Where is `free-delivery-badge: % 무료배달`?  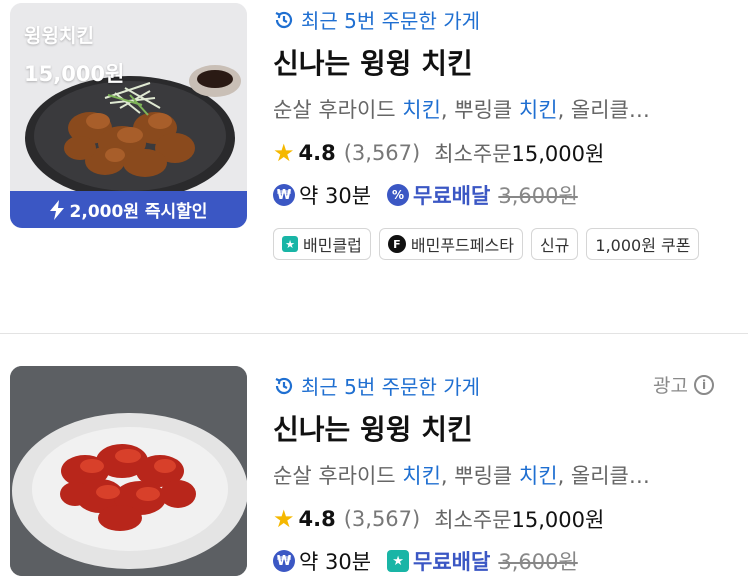 free-delivery-badge: % 무료배달 is located at coordinates (438, 195).